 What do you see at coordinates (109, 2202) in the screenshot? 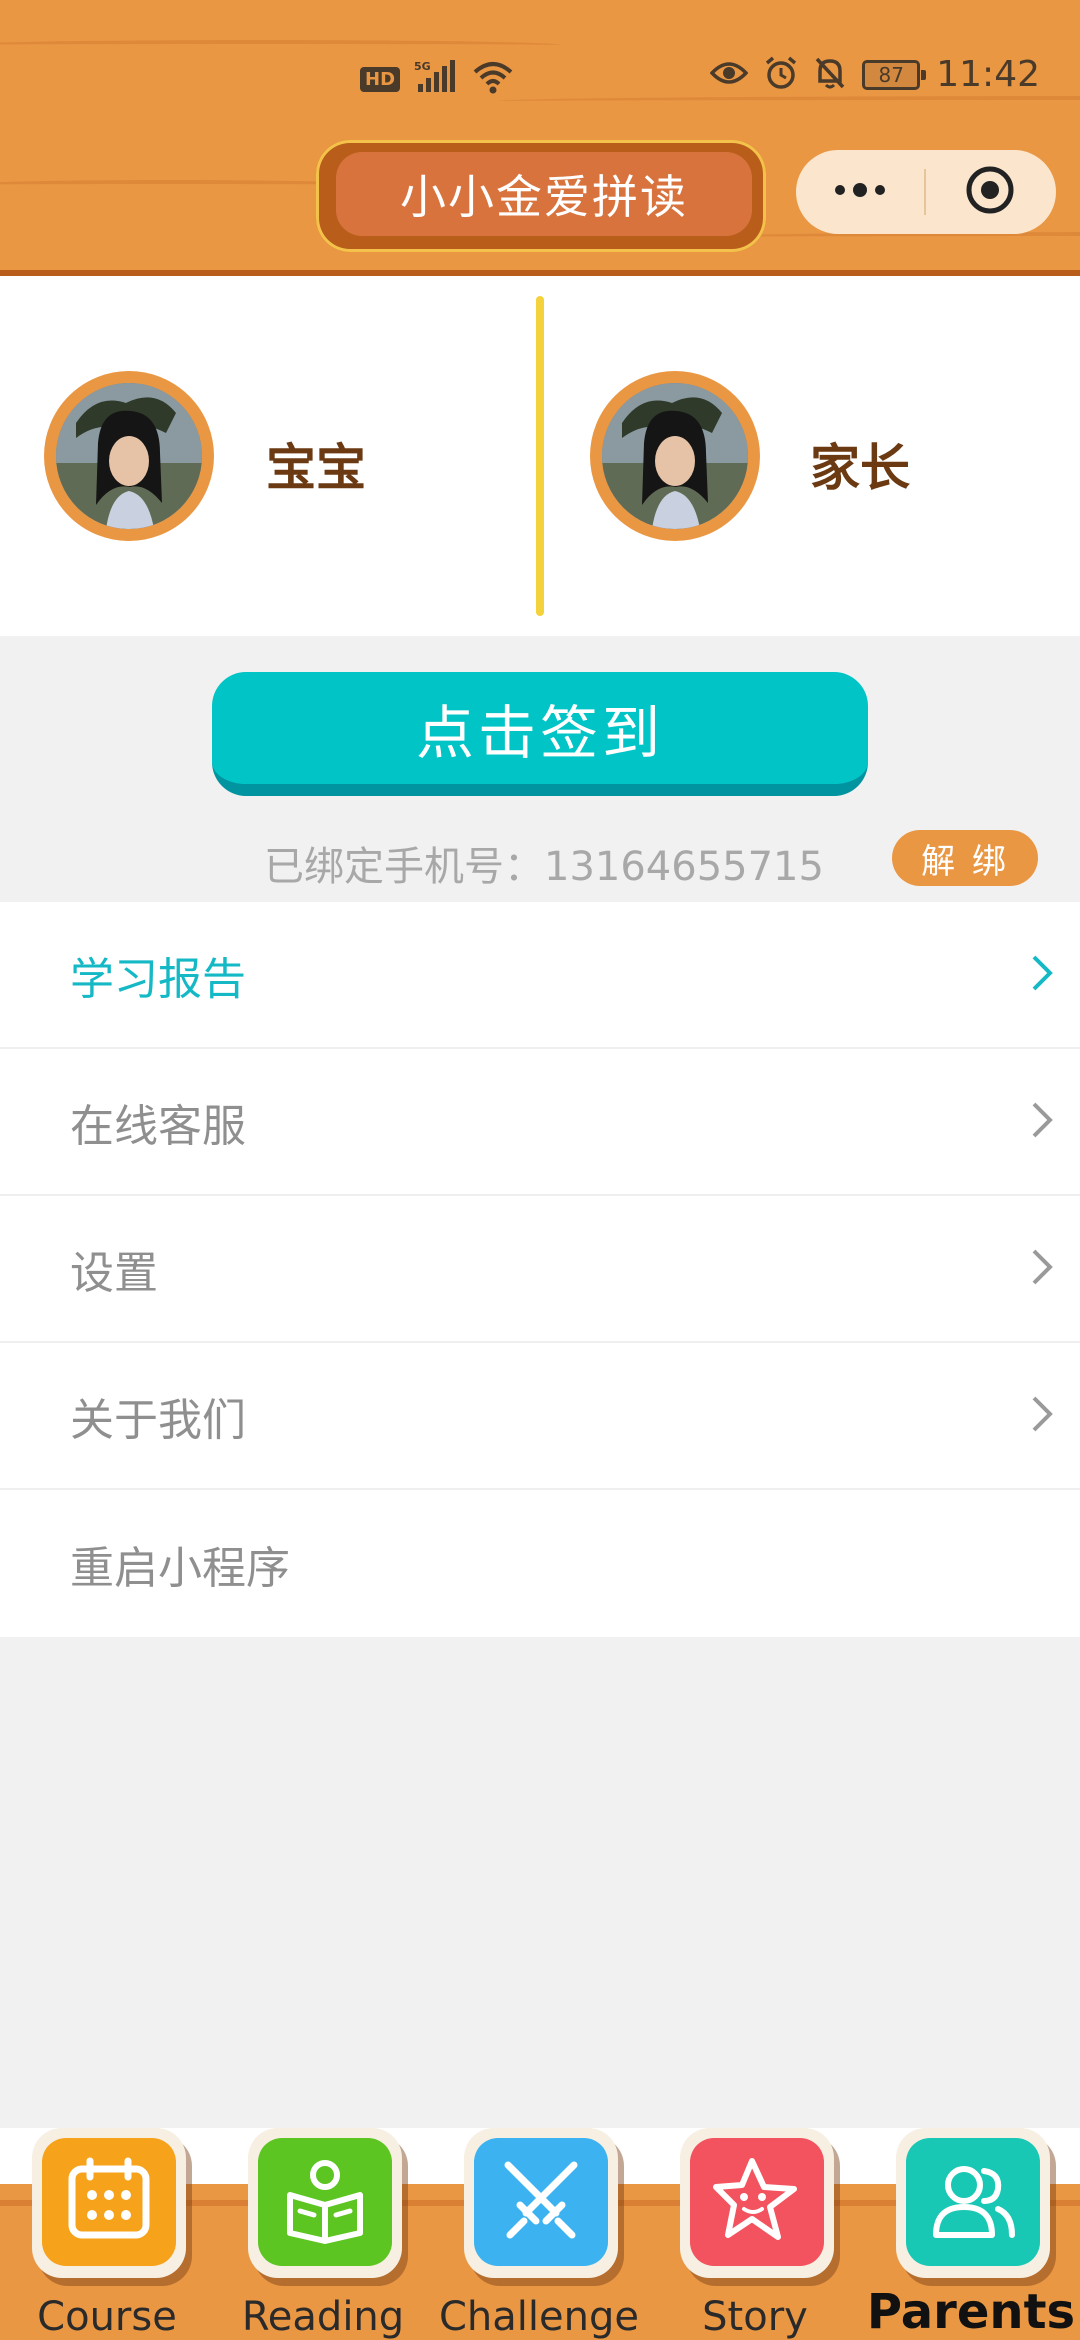
I see `calendar-icon` at bounding box center [109, 2202].